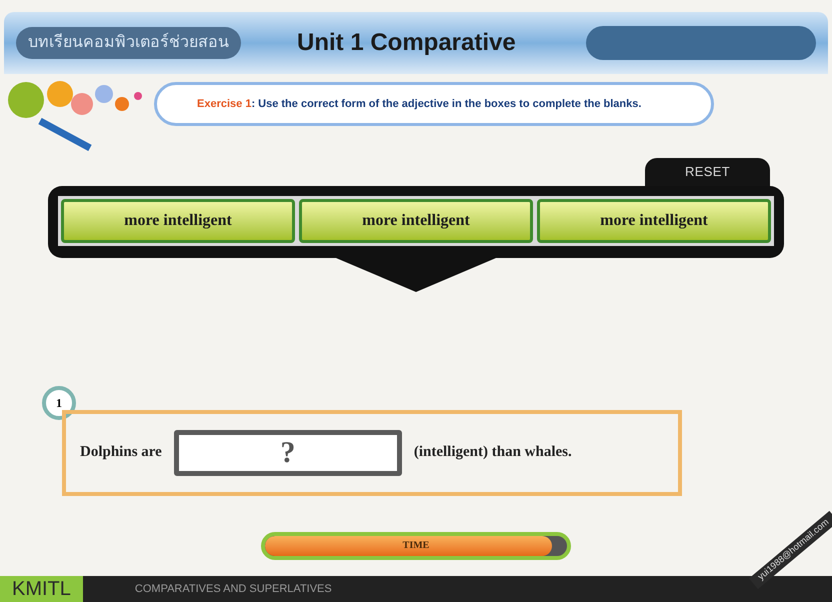 The width and height of the screenshot is (832, 602). What do you see at coordinates (41, 589) in the screenshot?
I see `footer-logo: KMITL` at bounding box center [41, 589].